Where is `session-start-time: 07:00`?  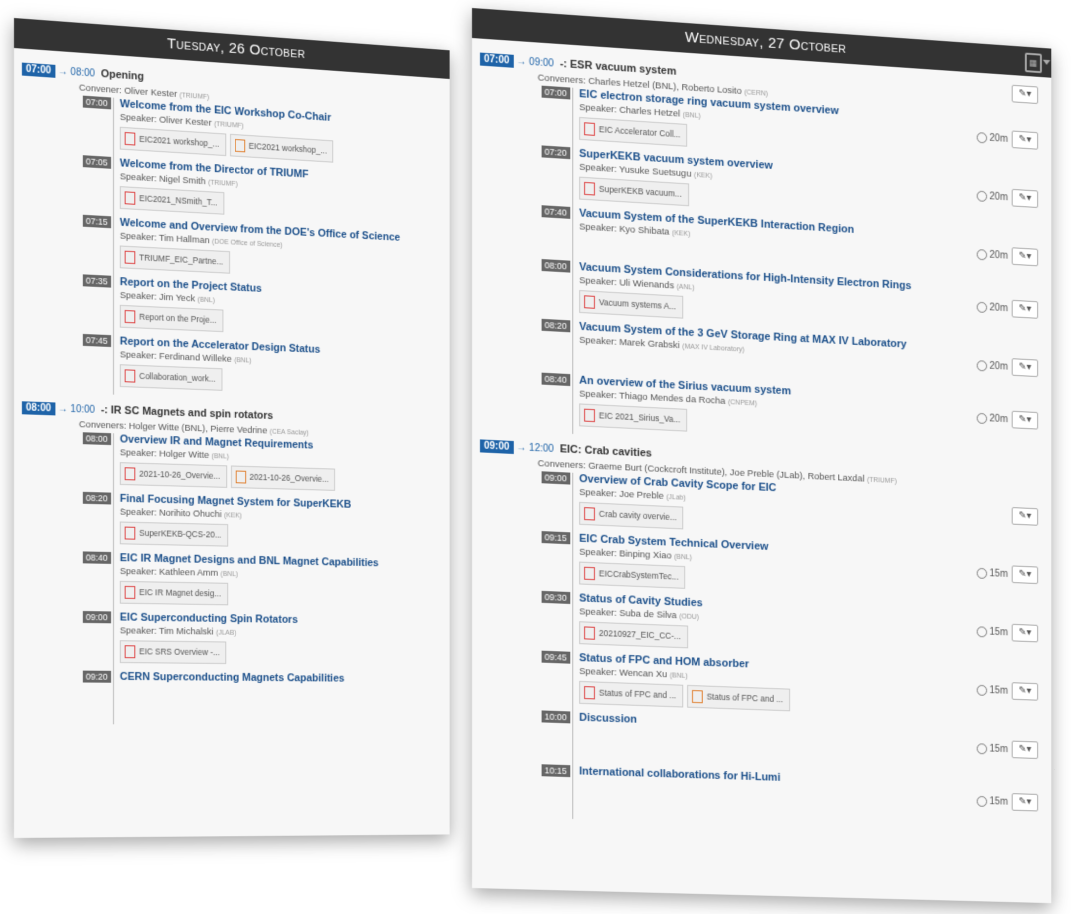 session-start-time: 07:00 is located at coordinates (496, 60).